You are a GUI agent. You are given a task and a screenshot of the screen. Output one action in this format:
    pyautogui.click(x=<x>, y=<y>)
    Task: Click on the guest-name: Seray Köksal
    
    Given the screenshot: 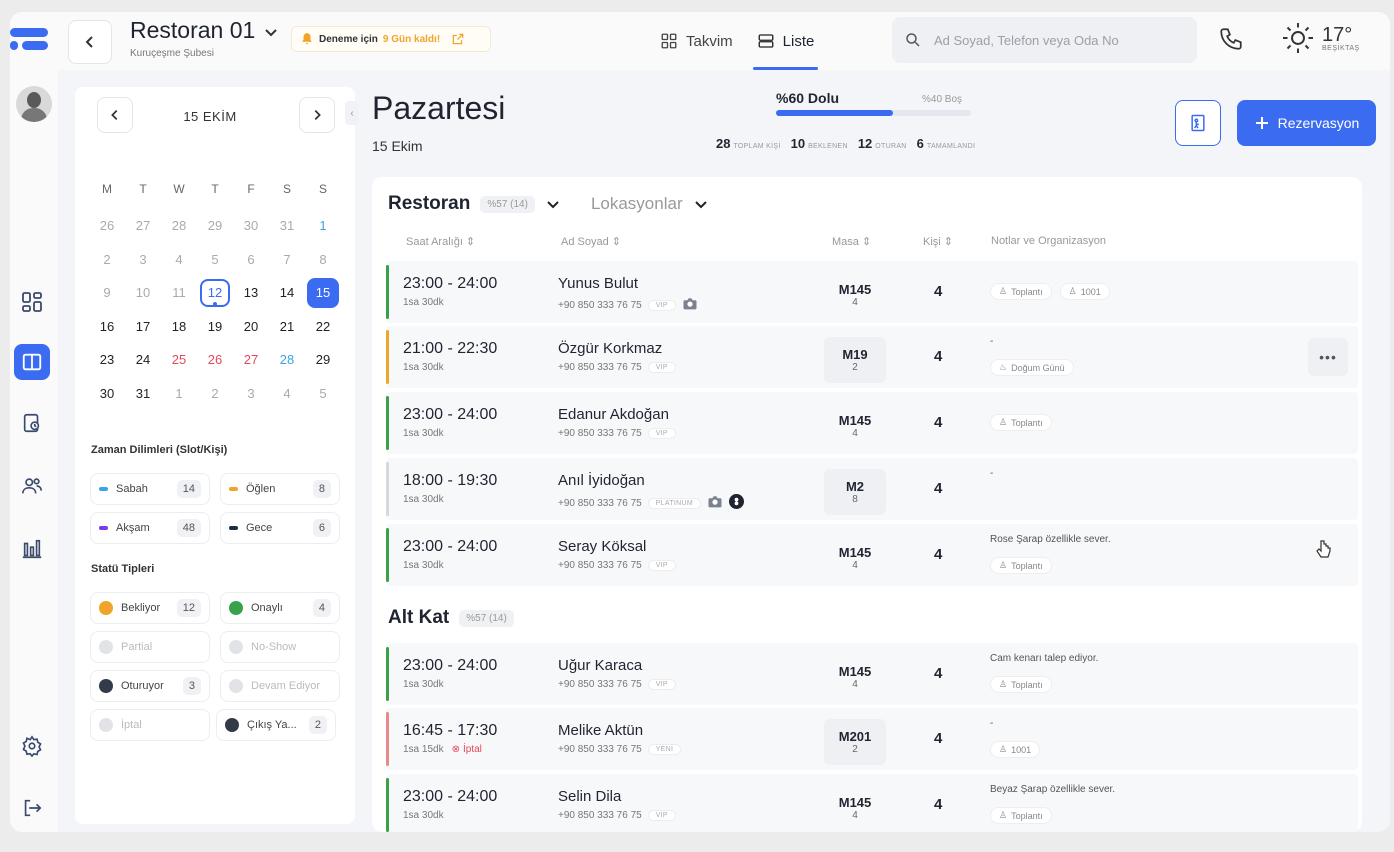 What is the action you would take?
    pyautogui.click(x=602, y=546)
    